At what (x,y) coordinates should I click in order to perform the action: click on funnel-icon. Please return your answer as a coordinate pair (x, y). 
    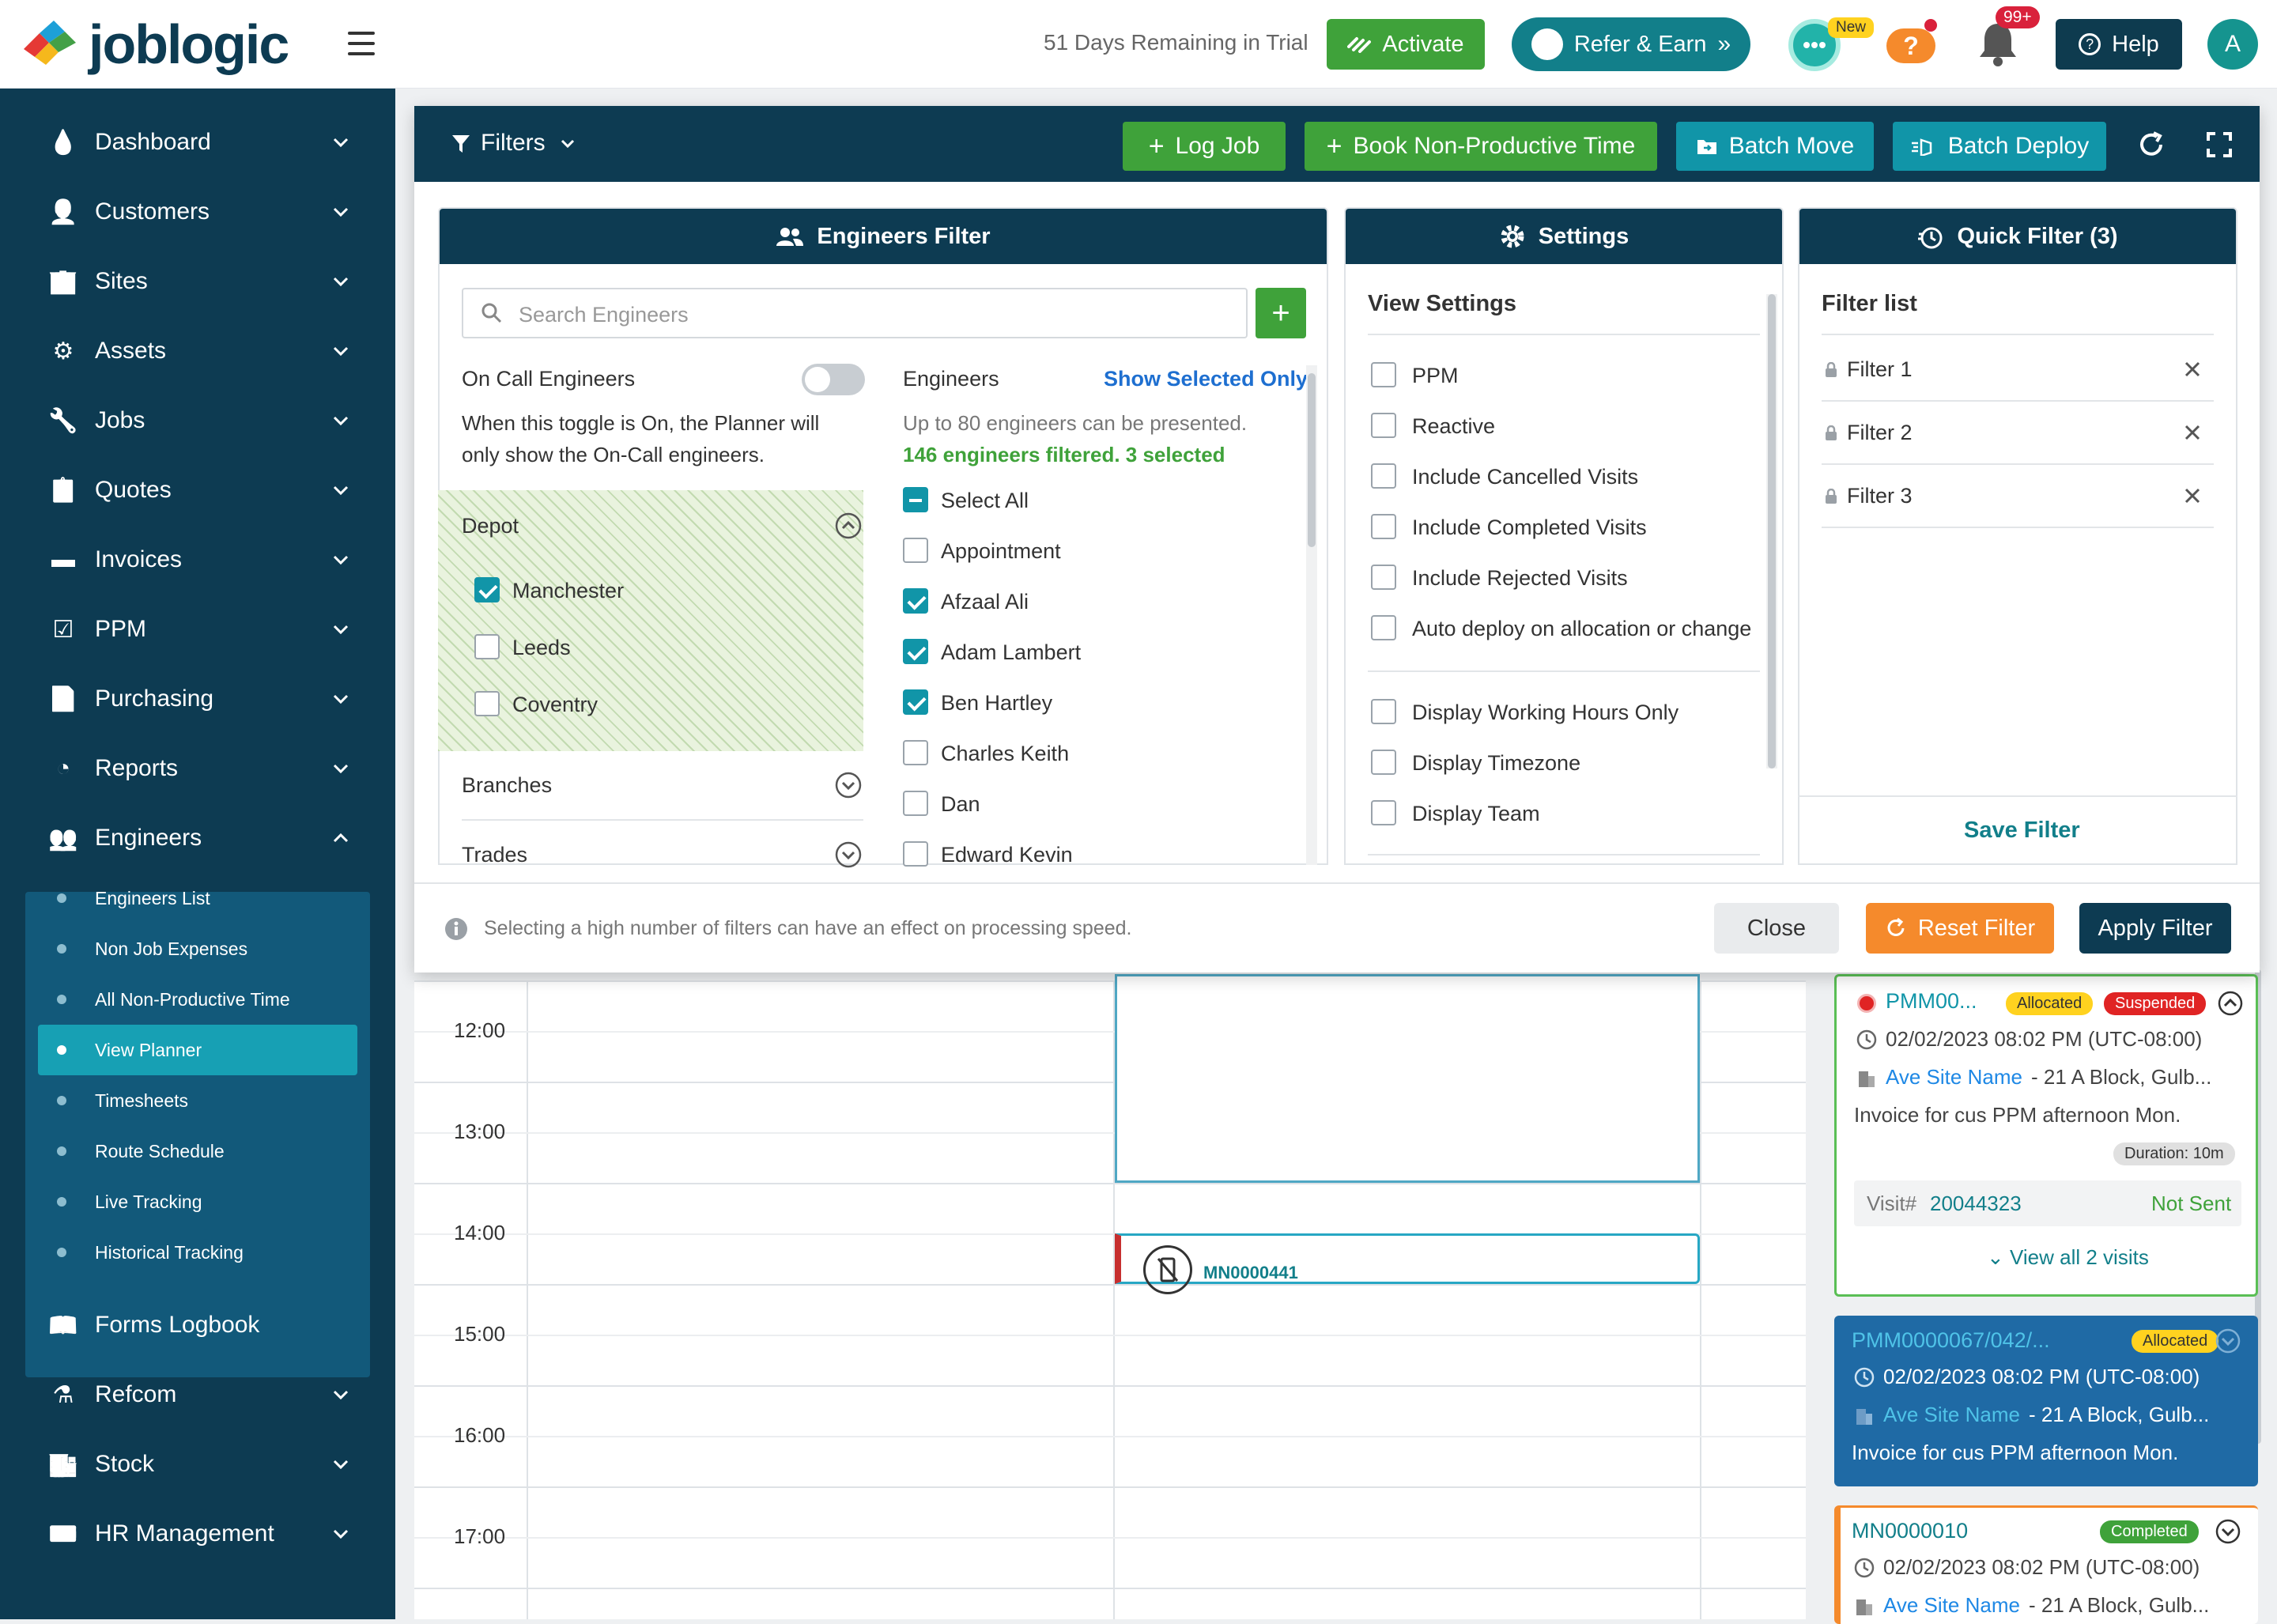
    Looking at the image, I should click on (461, 144).